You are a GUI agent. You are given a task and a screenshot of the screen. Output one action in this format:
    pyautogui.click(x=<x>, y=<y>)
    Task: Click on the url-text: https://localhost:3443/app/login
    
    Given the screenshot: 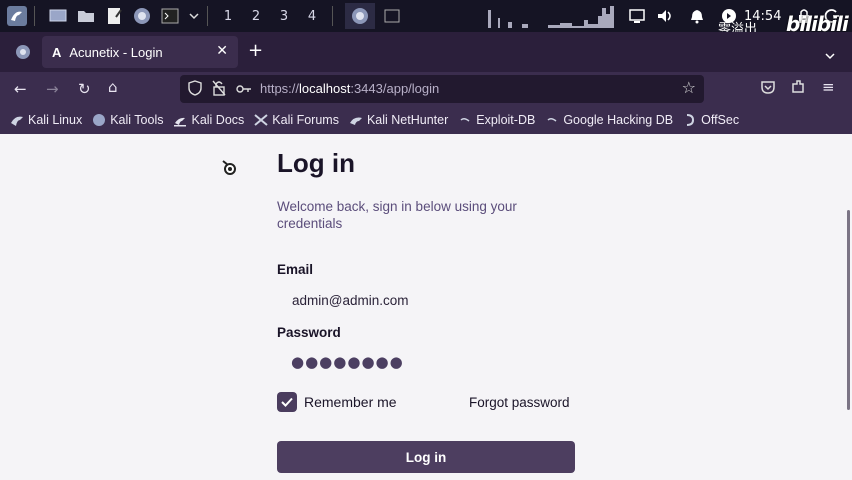 What is the action you would take?
    pyautogui.click(x=349, y=88)
    